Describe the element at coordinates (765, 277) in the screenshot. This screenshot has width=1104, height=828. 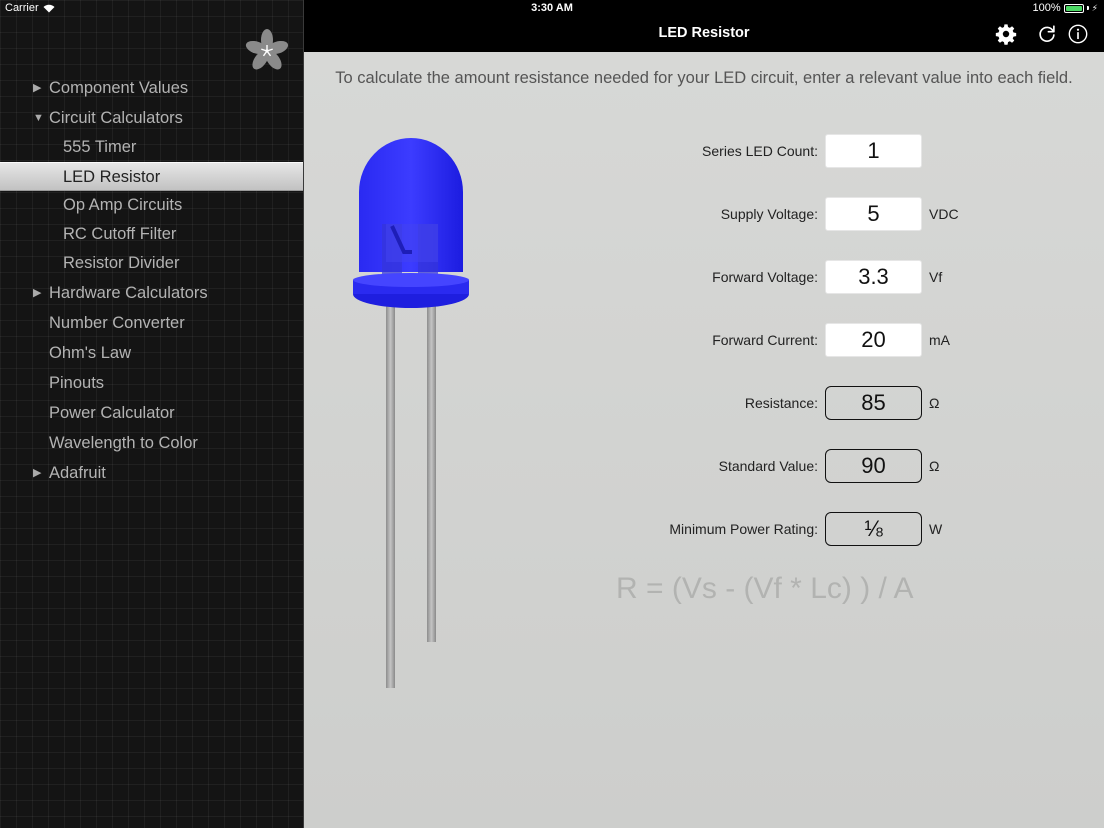
I see `forward-voltage-label: Forward Voltage:` at that location.